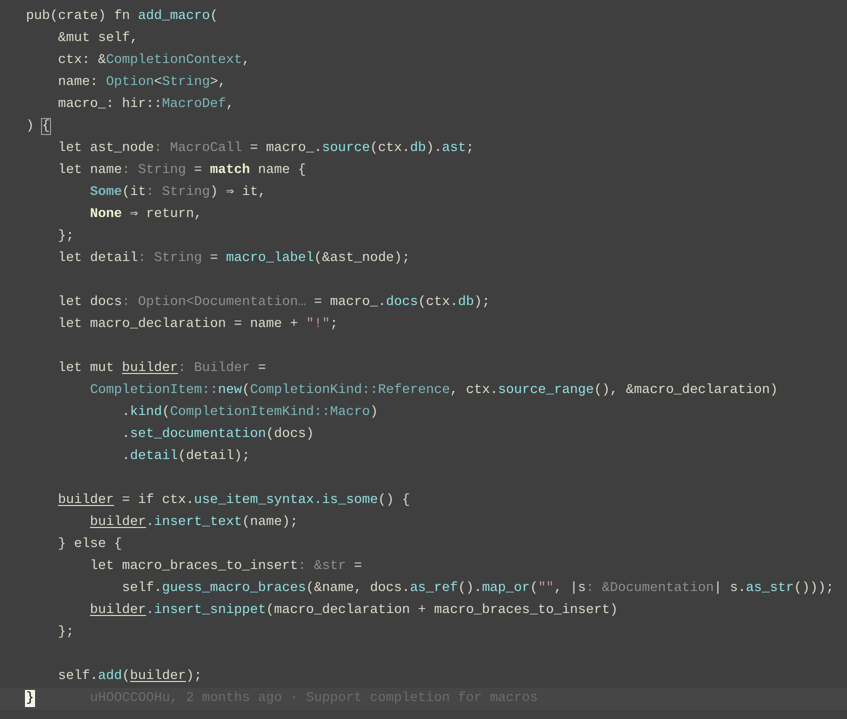  I want to click on code-line: Some(it: String) ⇒ it,, so click(177, 192).